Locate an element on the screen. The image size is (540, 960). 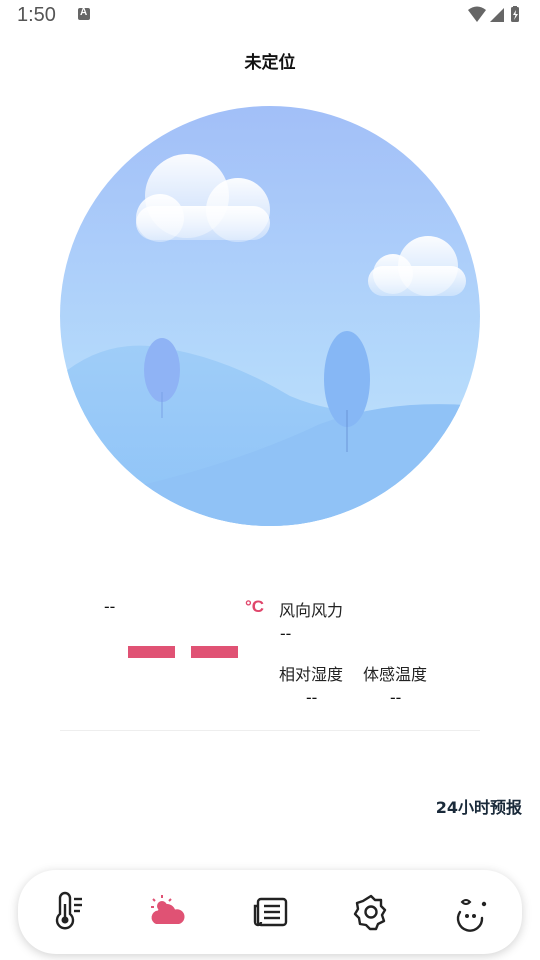
nav-news is located at coordinates (270, 912).